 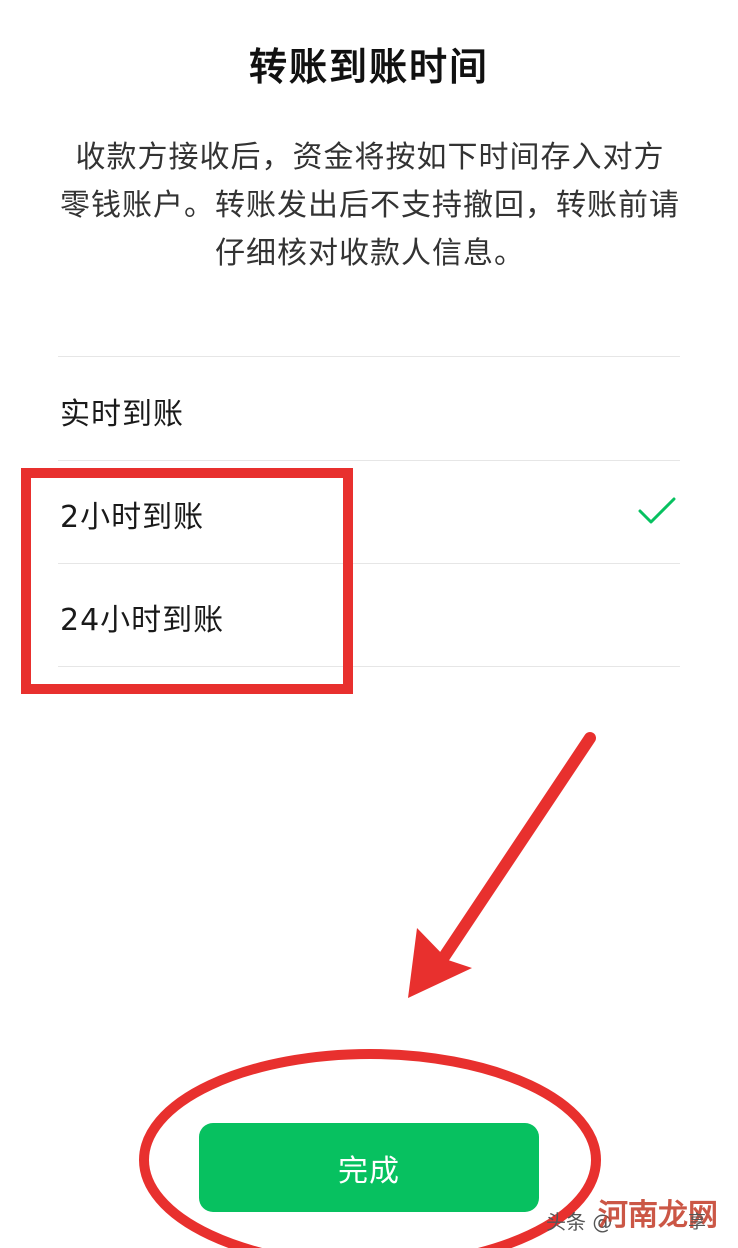 What do you see at coordinates (369, 409) in the screenshot?
I see `option-realtime: 实时到账` at bounding box center [369, 409].